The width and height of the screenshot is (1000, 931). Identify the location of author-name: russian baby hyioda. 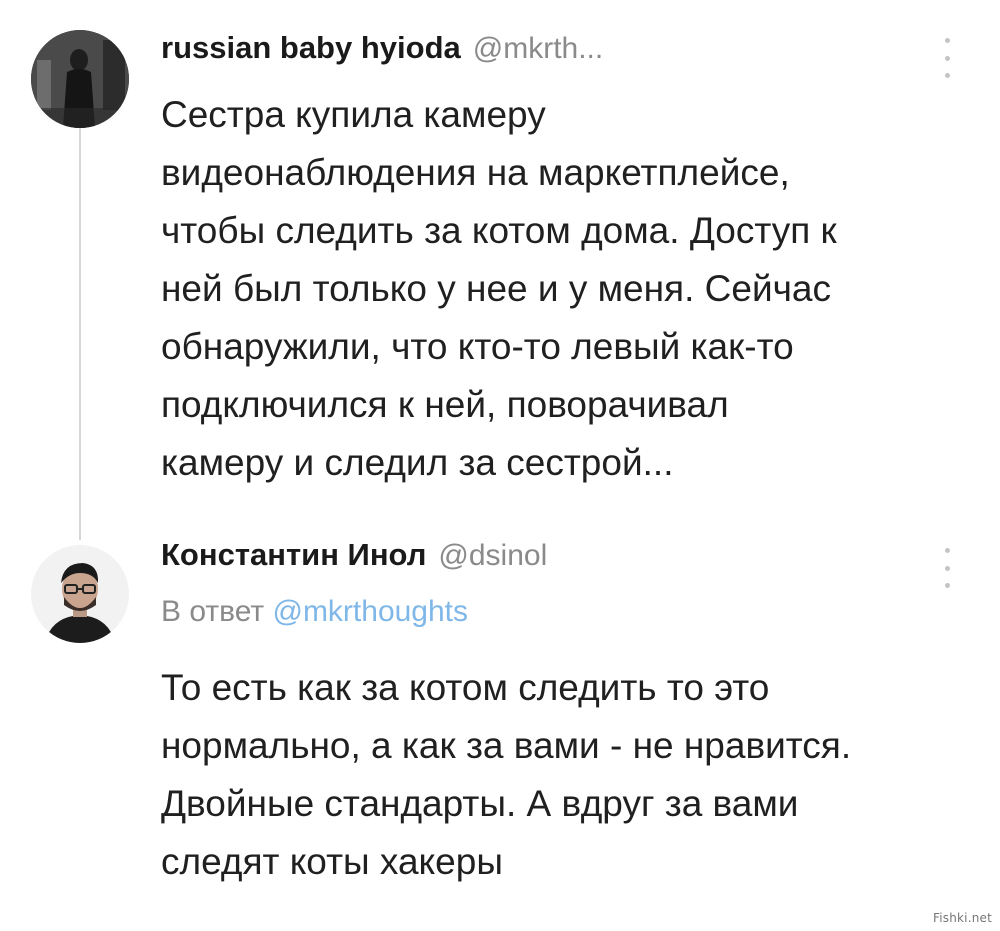
(311, 48).